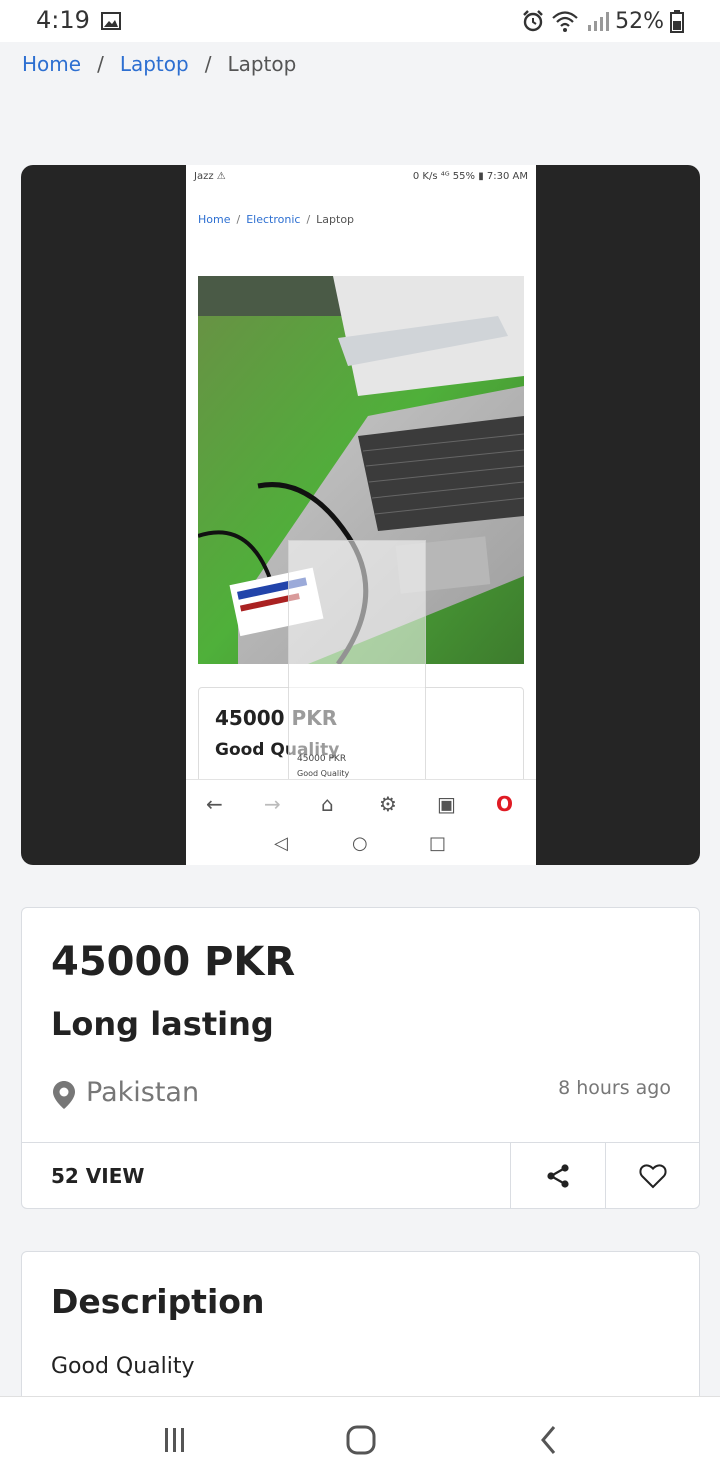 The width and height of the screenshot is (720, 1480). Describe the element at coordinates (98, 1176) in the screenshot. I see `view-count: 52 VIEW` at that location.